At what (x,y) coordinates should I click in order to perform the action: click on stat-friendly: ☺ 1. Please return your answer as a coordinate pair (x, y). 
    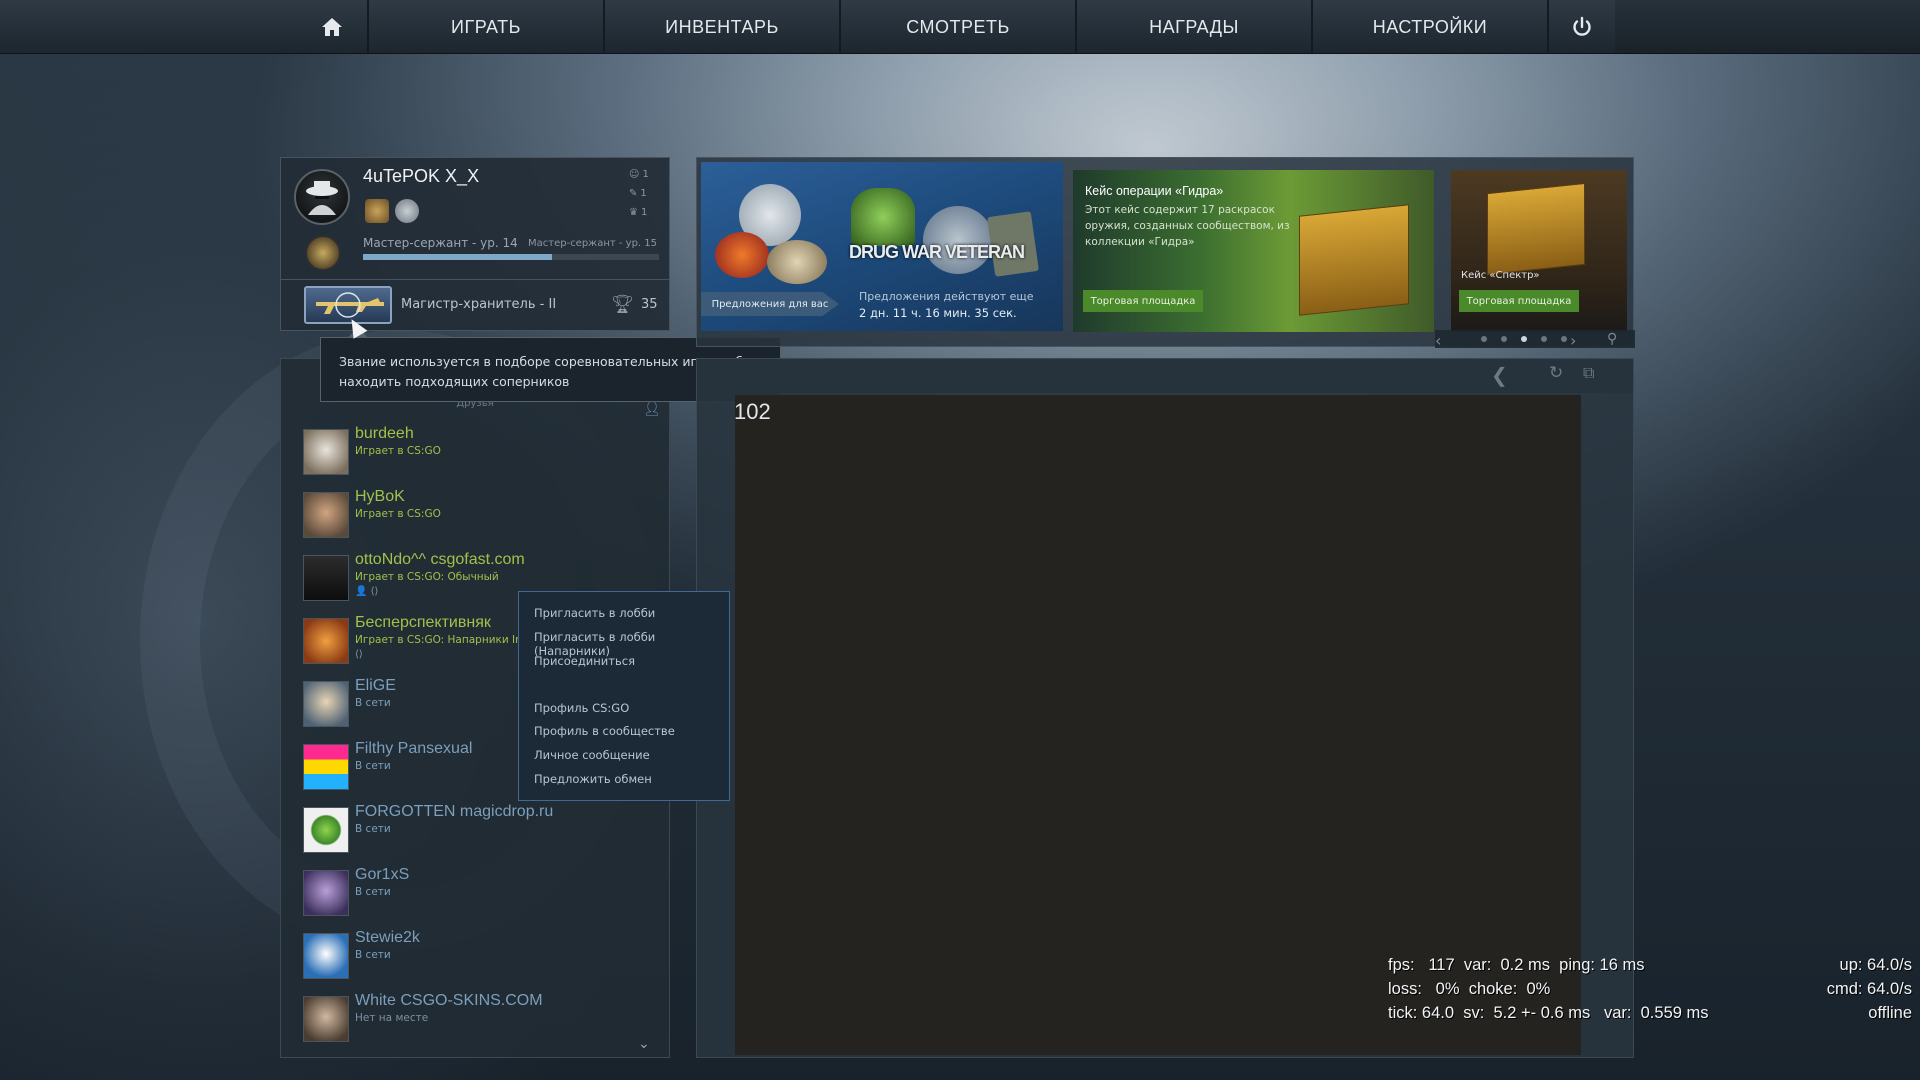
    Looking at the image, I should click on (639, 174).